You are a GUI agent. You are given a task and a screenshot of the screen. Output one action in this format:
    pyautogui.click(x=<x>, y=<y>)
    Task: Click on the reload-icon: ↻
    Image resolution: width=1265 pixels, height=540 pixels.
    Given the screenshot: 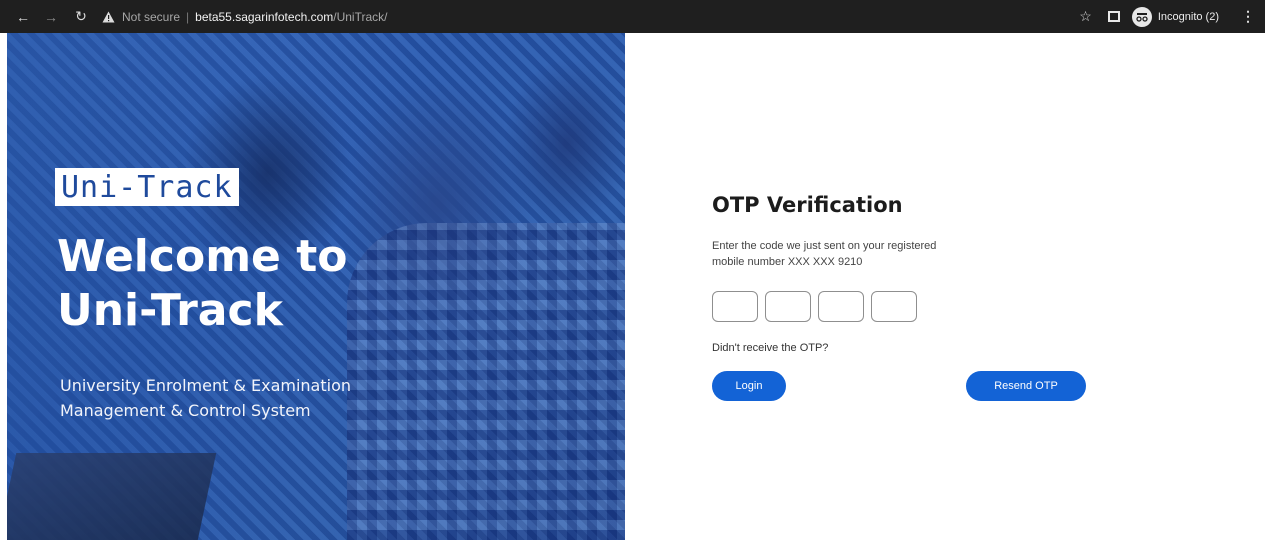 What is the action you would take?
    pyautogui.click(x=81, y=17)
    